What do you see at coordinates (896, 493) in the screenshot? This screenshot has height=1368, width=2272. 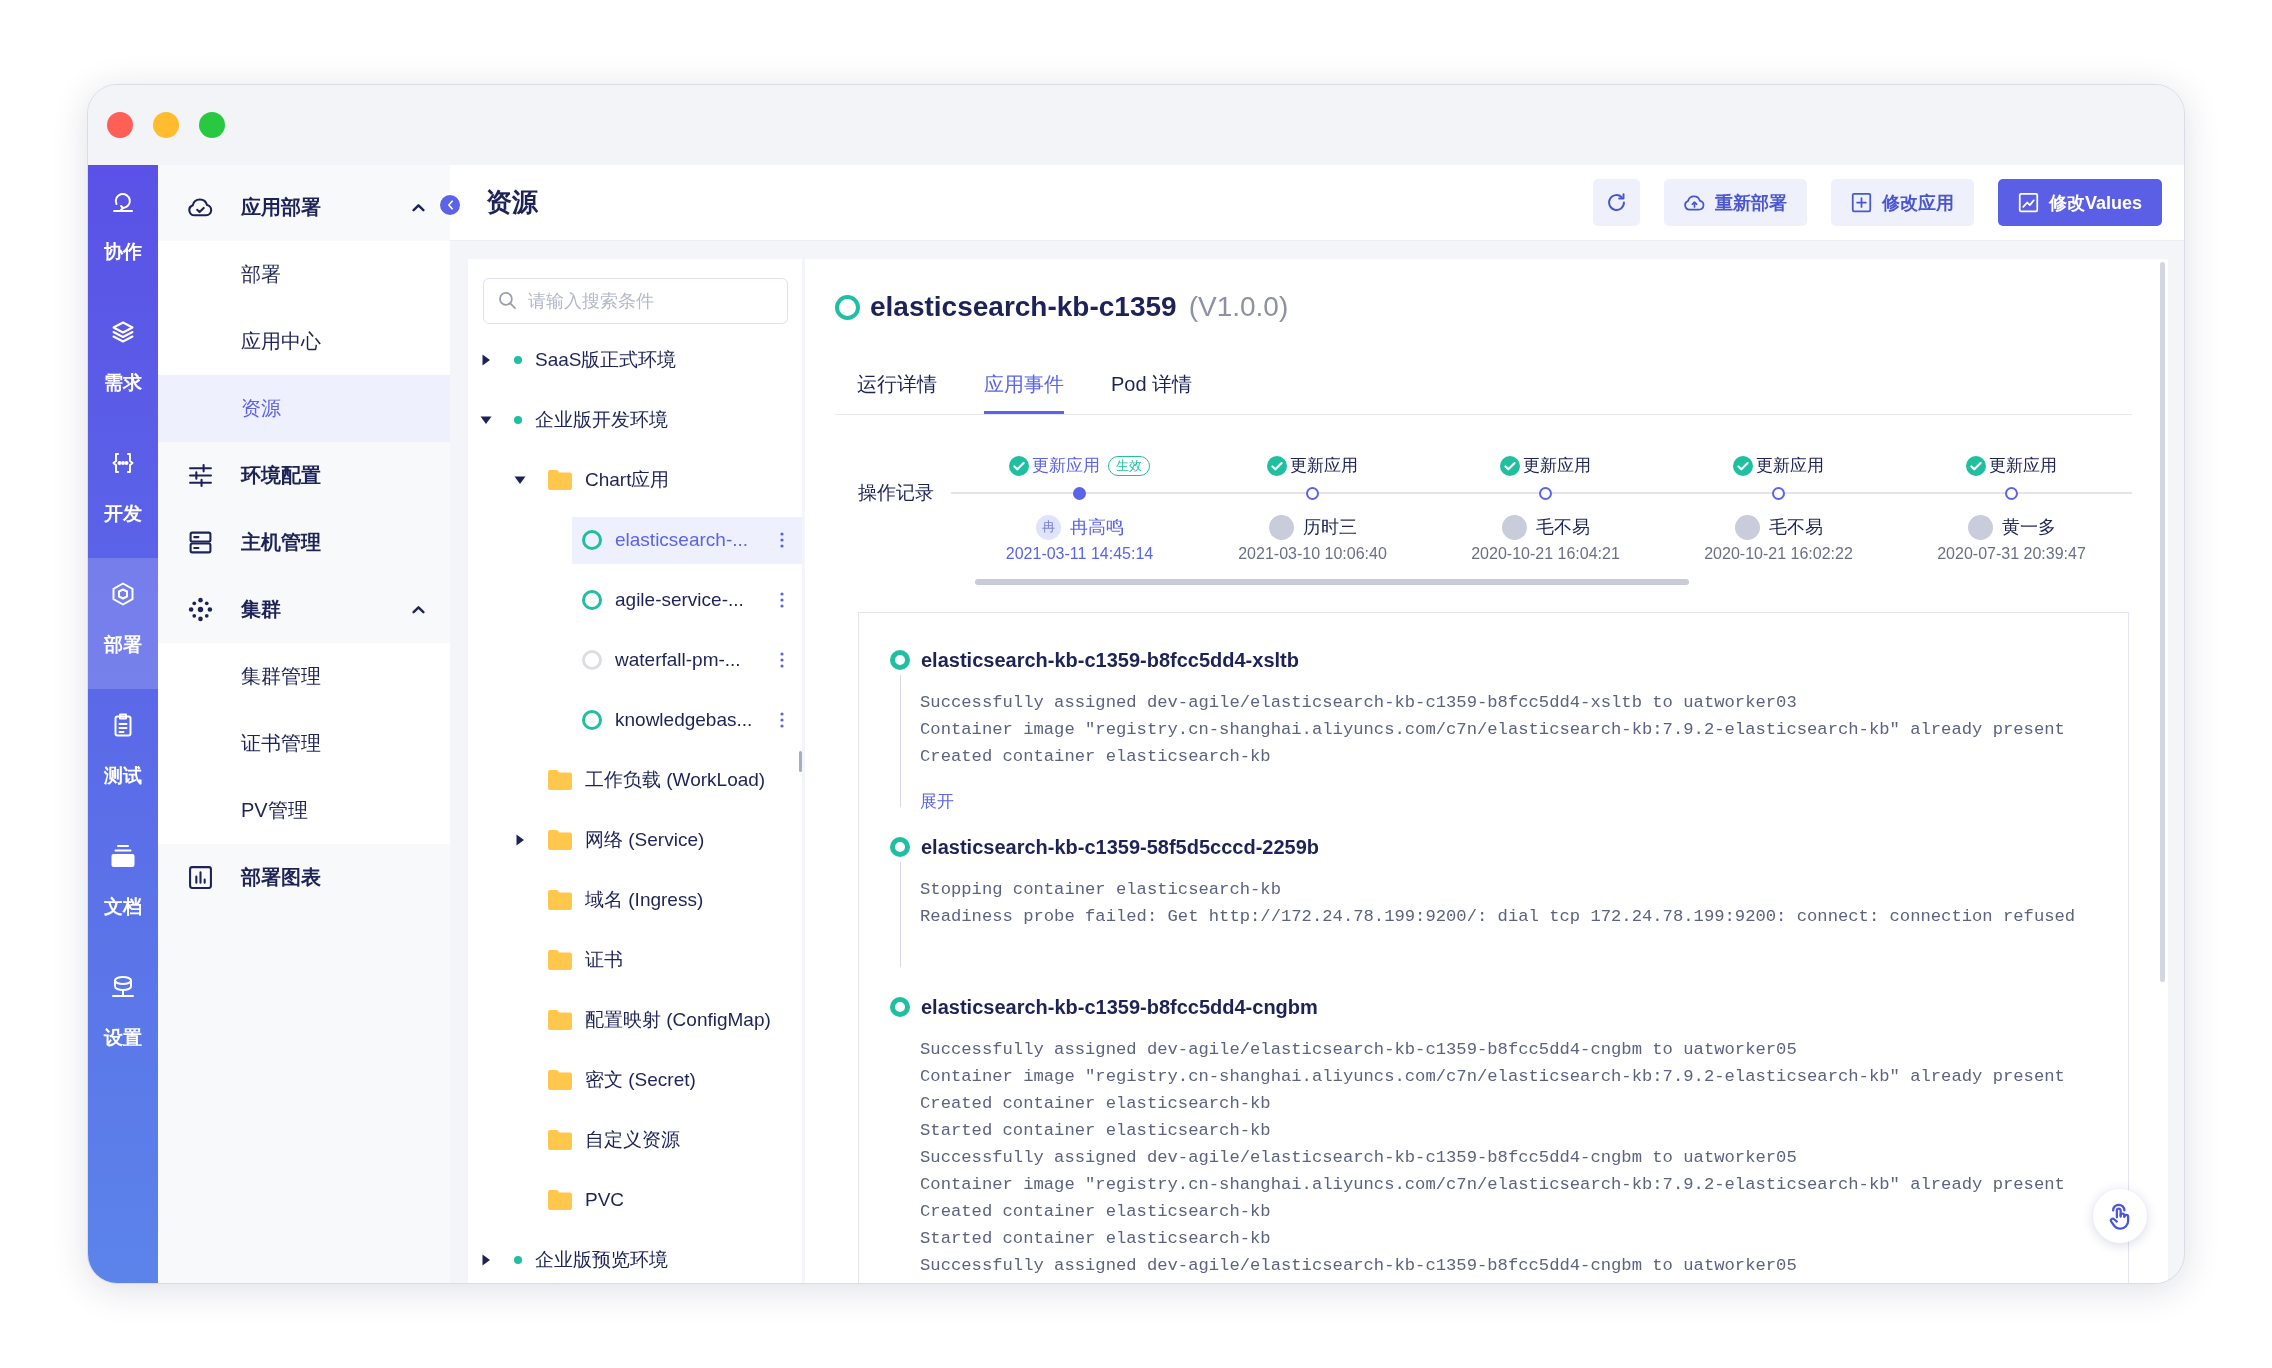 I see `history-label: 操作记录` at bounding box center [896, 493].